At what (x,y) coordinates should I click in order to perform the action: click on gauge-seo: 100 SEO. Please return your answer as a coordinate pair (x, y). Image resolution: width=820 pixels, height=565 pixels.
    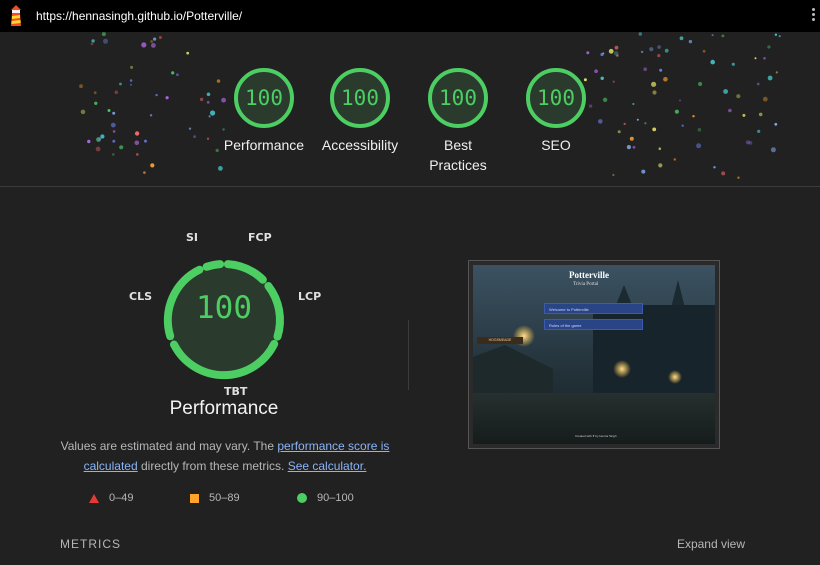
    Looking at the image, I should click on (556, 110).